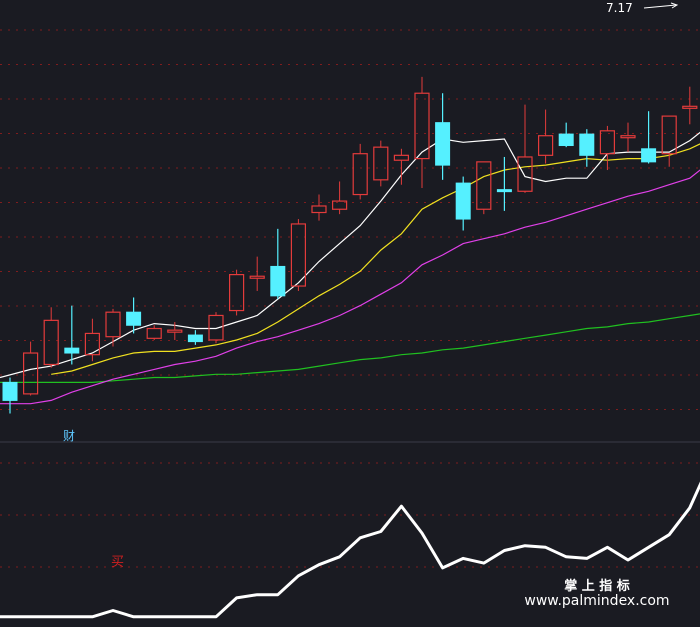 Image resolution: width=700 pixels, height=627 pixels. What do you see at coordinates (117, 562) in the screenshot?
I see `buy-marker: 买` at bounding box center [117, 562].